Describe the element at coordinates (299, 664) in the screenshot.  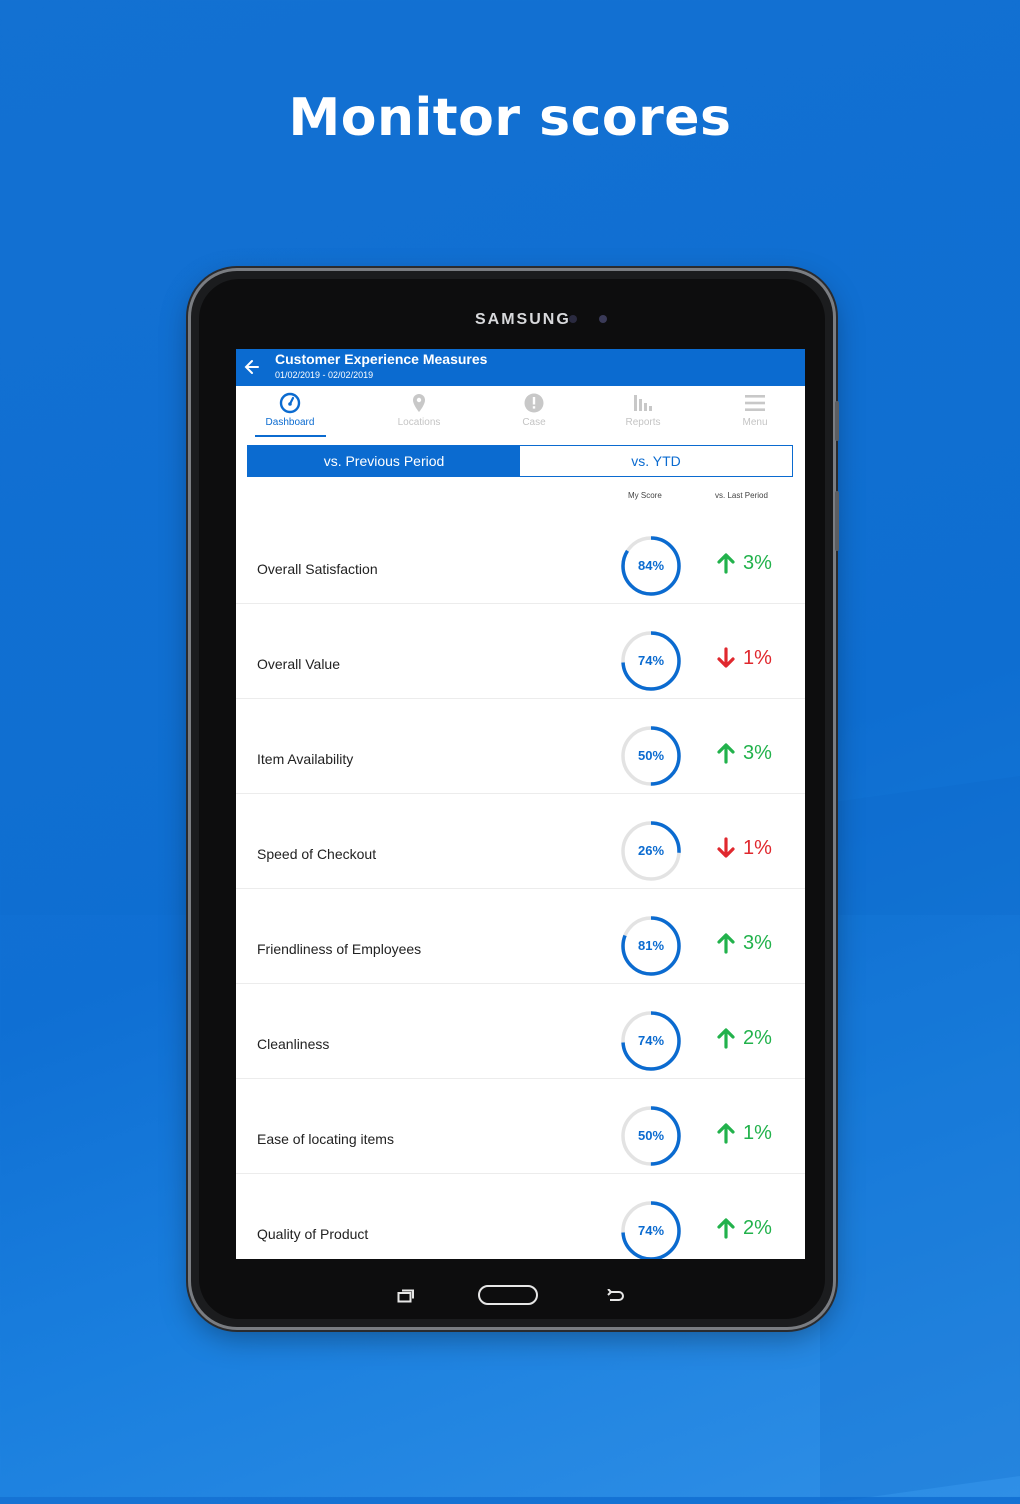
I see `measure-label: Overall Value` at that location.